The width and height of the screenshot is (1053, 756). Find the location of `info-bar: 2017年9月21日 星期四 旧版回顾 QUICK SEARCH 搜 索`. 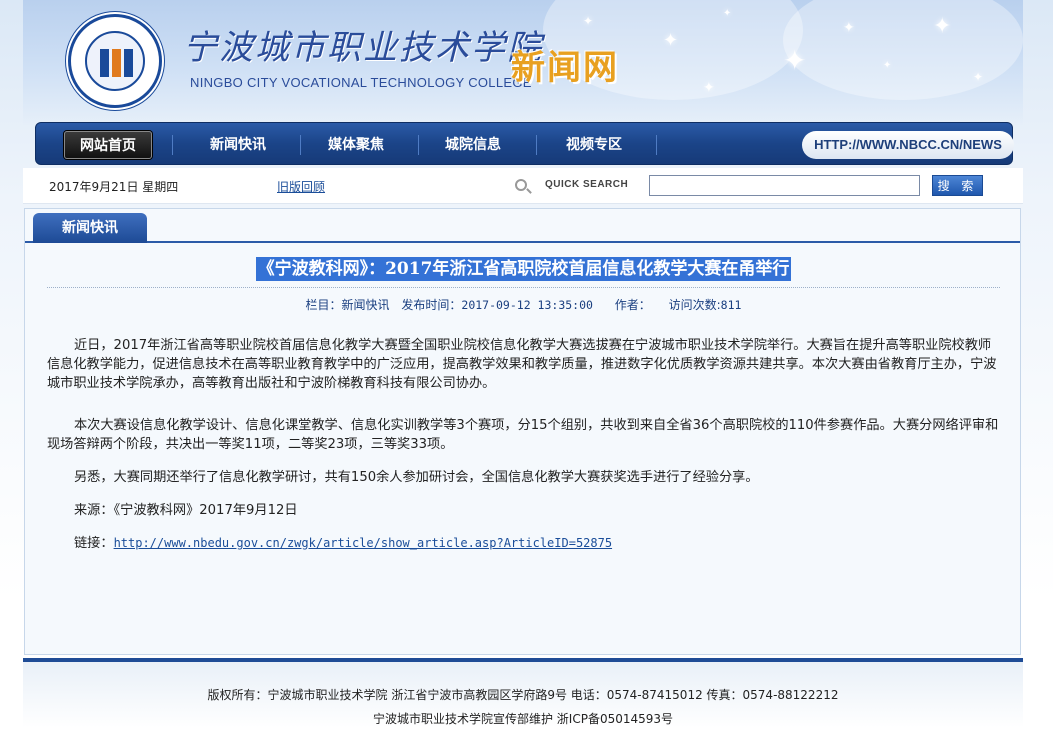

info-bar: 2017年9月21日 星期四 旧版回顾 QUICK SEARCH 搜 索 is located at coordinates (523, 186).